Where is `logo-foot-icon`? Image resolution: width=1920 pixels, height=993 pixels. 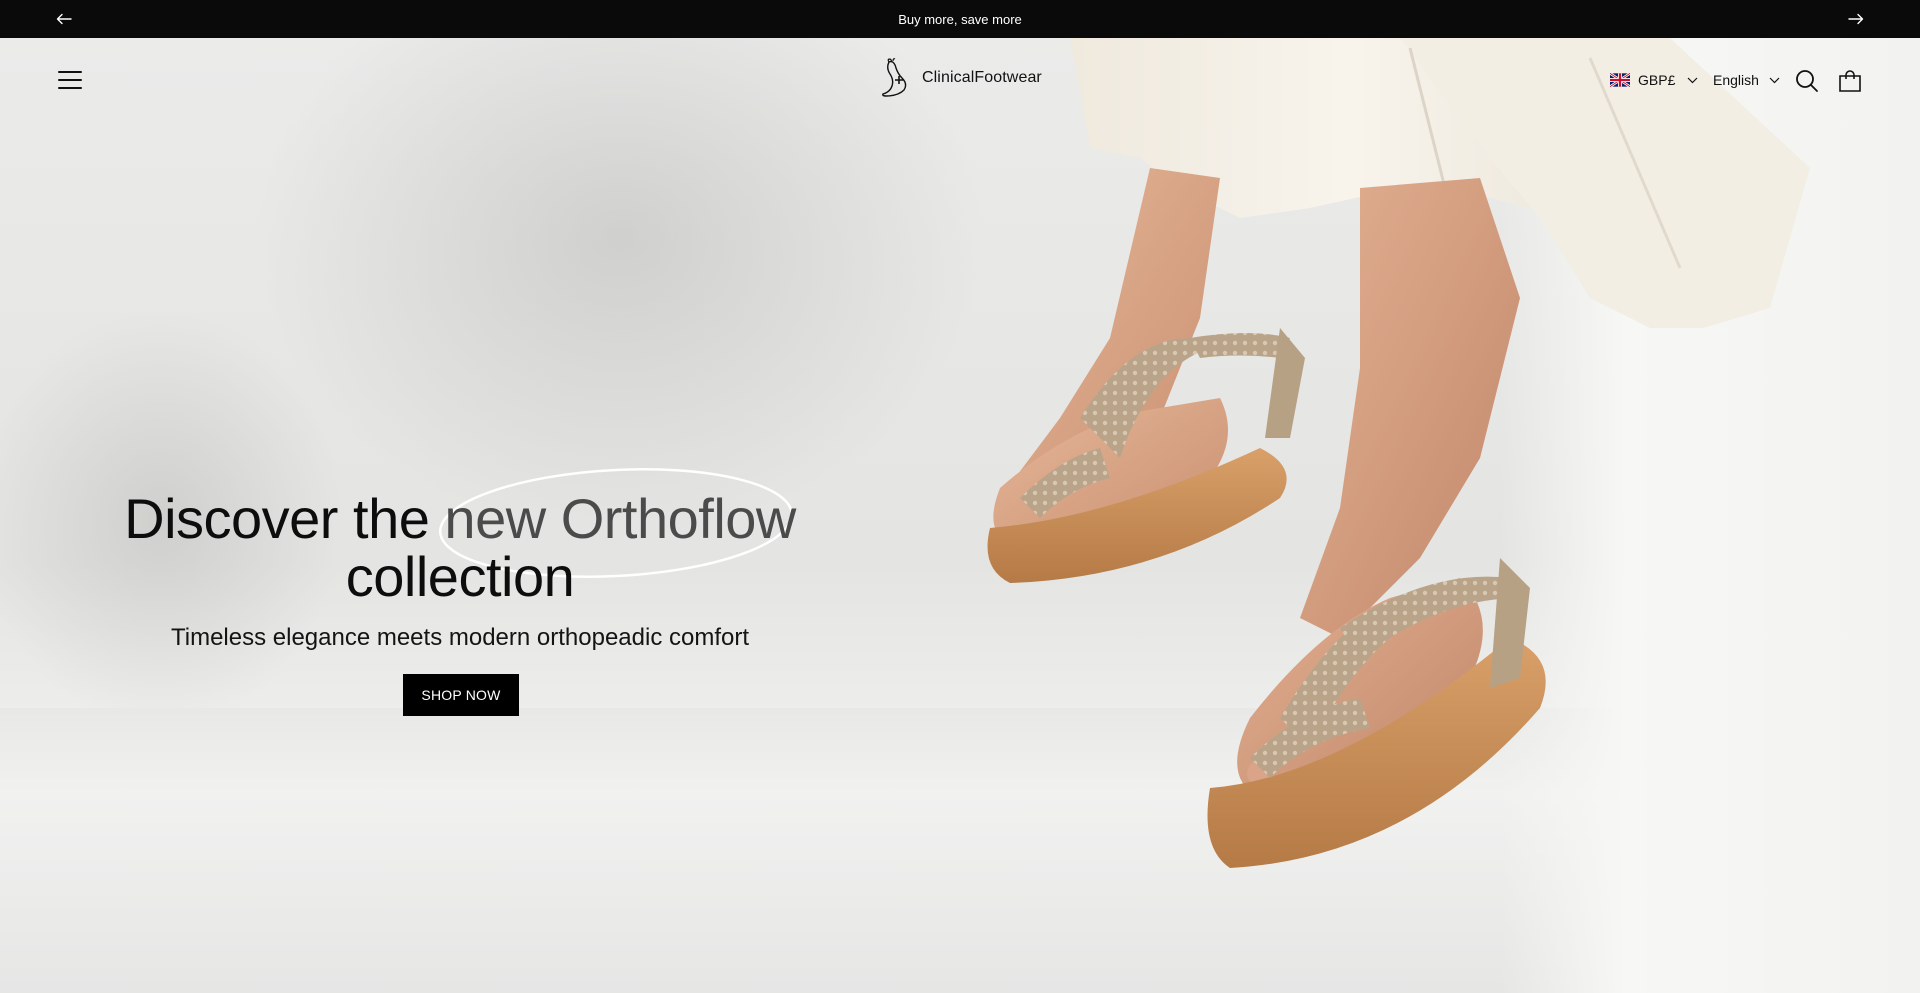
logo-foot-icon is located at coordinates (894, 77).